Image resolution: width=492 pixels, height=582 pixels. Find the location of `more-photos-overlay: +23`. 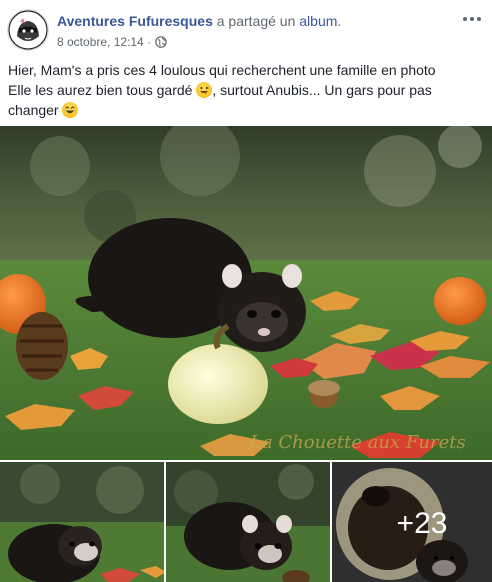

more-photos-overlay: +23 is located at coordinates (412, 522).